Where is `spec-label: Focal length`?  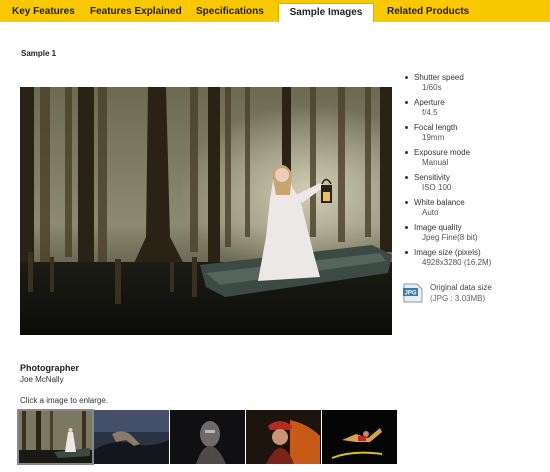
spec-label: Focal length is located at coordinates (436, 127).